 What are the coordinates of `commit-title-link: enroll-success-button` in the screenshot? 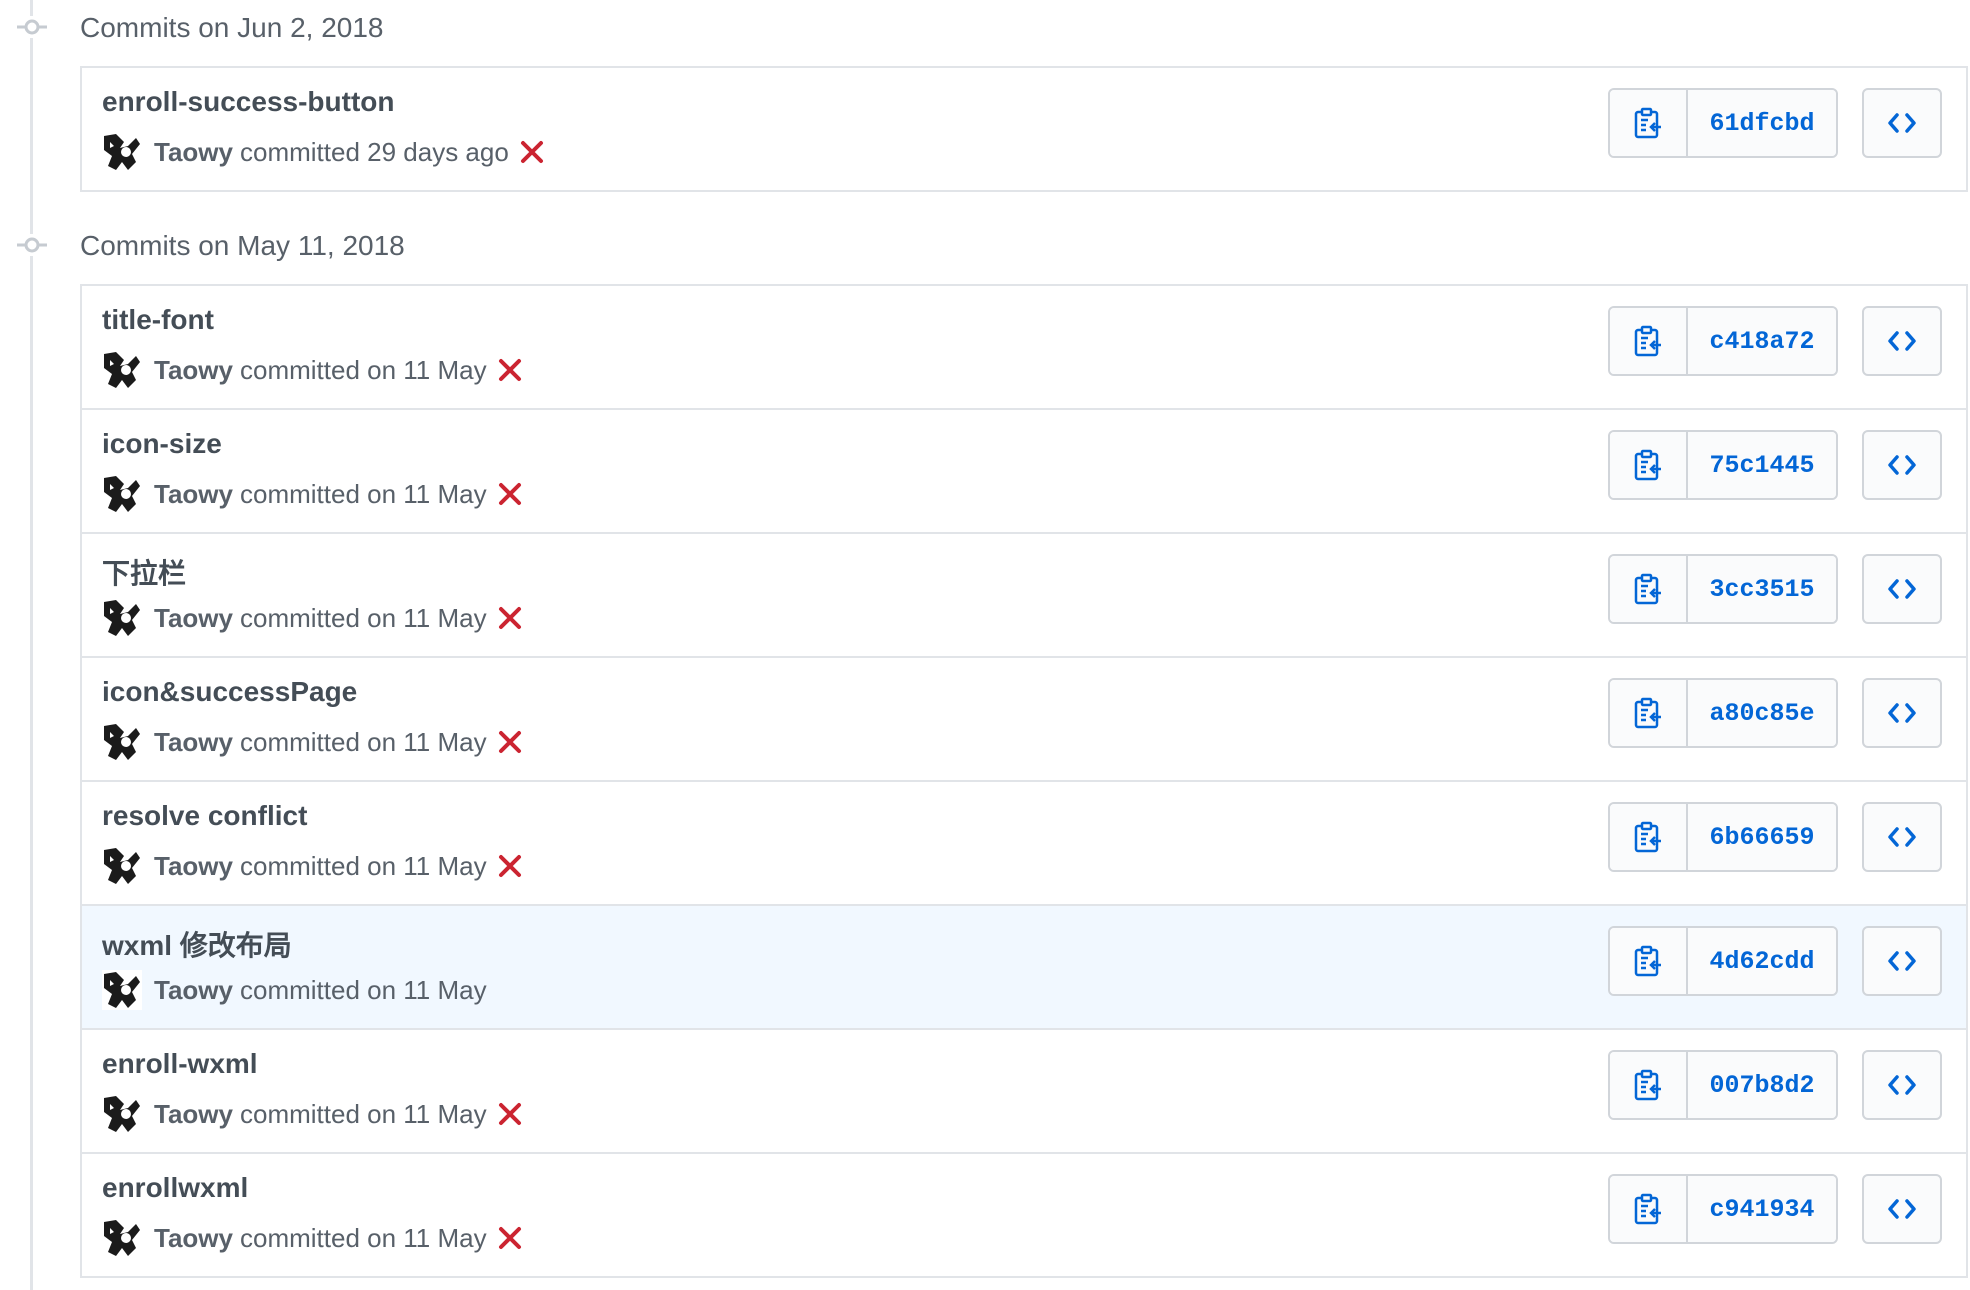 It's located at (248, 102).